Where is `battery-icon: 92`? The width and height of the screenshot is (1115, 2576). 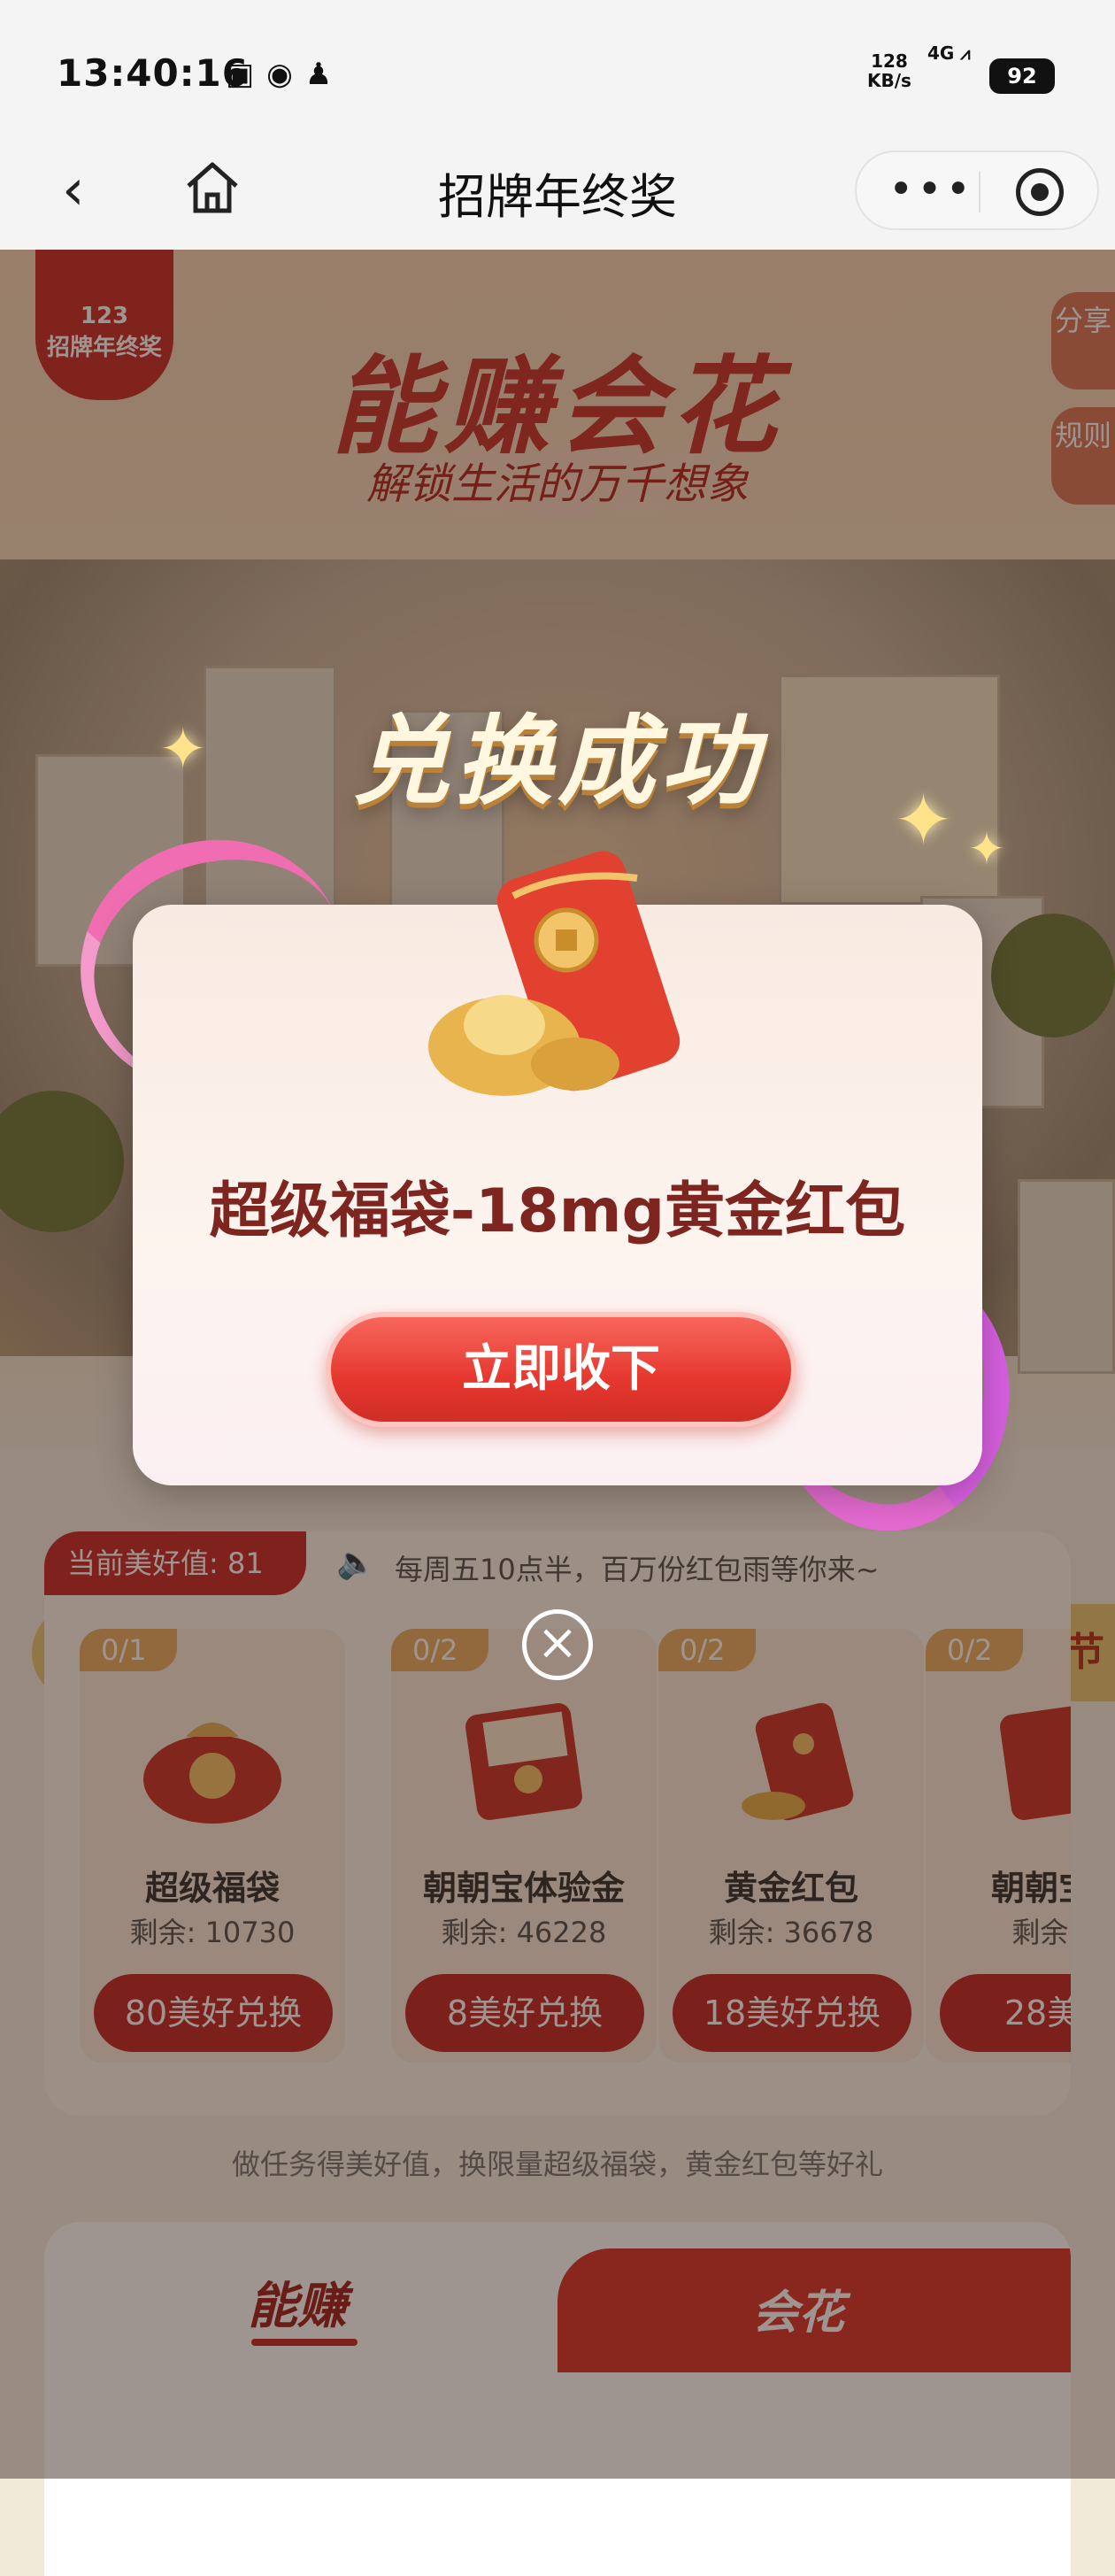
battery-icon: 92 is located at coordinates (1022, 76).